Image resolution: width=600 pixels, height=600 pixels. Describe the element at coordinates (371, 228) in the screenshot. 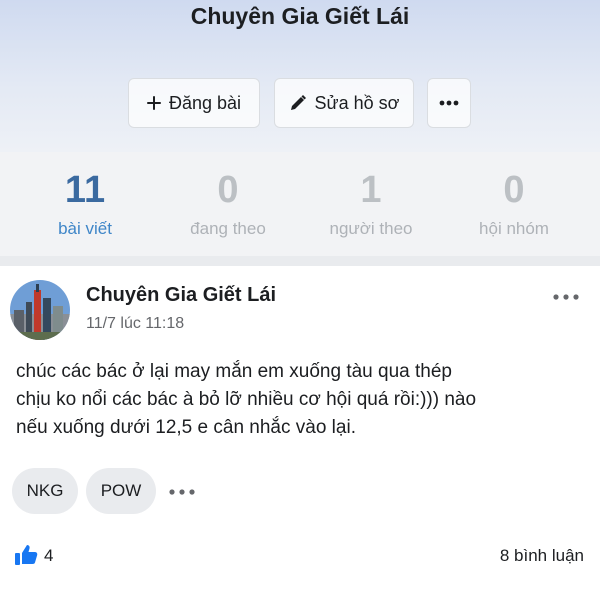

I see `stat-followers-label: người theo` at that location.